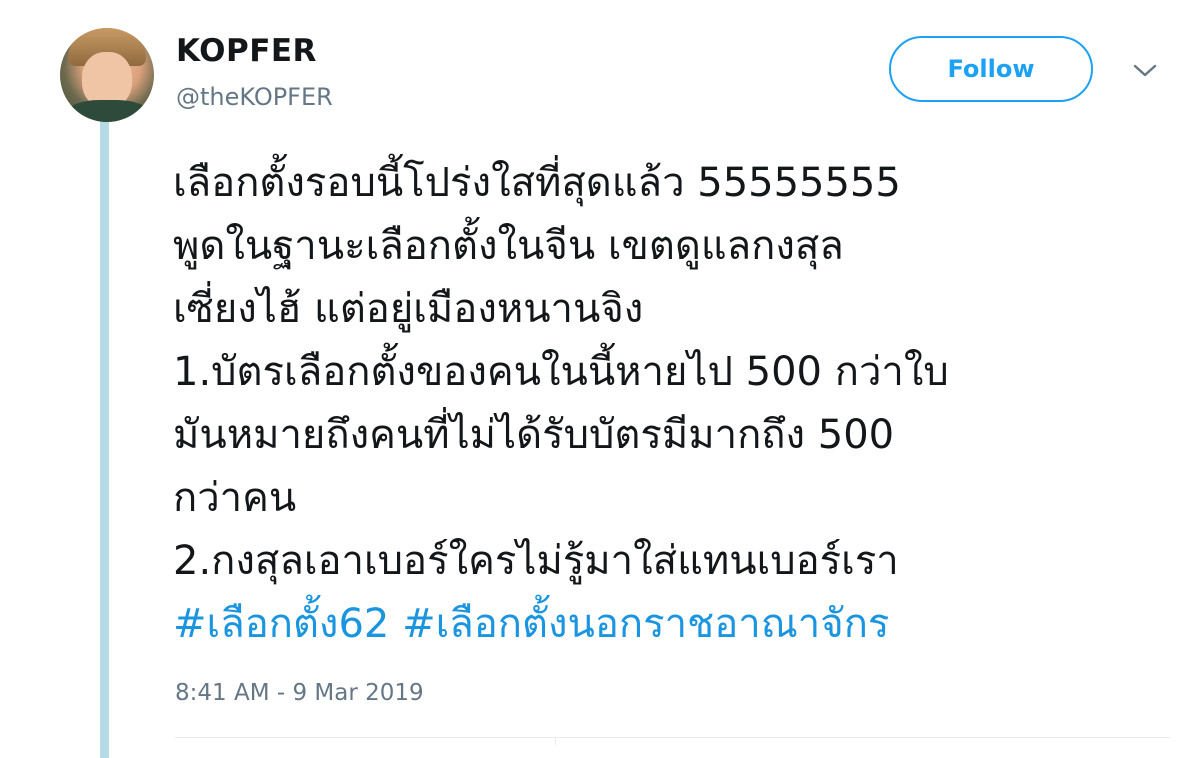 The width and height of the screenshot is (1200, 758). Describe the element at coordinates (235, 498) in the screenshot. I see `tweet-text-line: กว่าคน` at that location.